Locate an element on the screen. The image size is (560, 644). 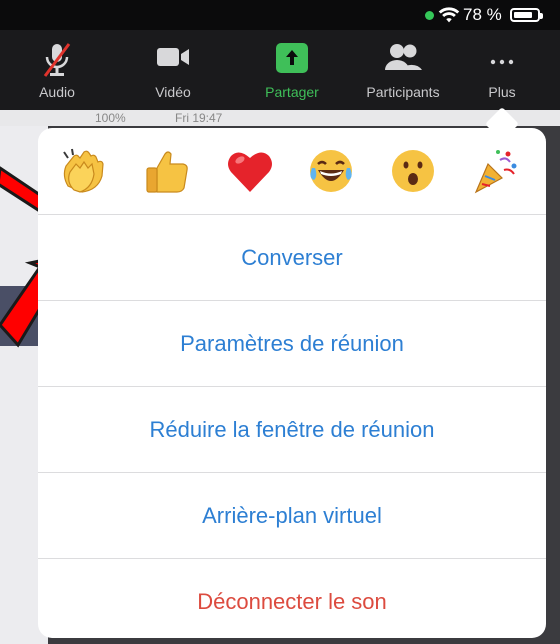
more-label: Plus is located at coordinates (502, 92).